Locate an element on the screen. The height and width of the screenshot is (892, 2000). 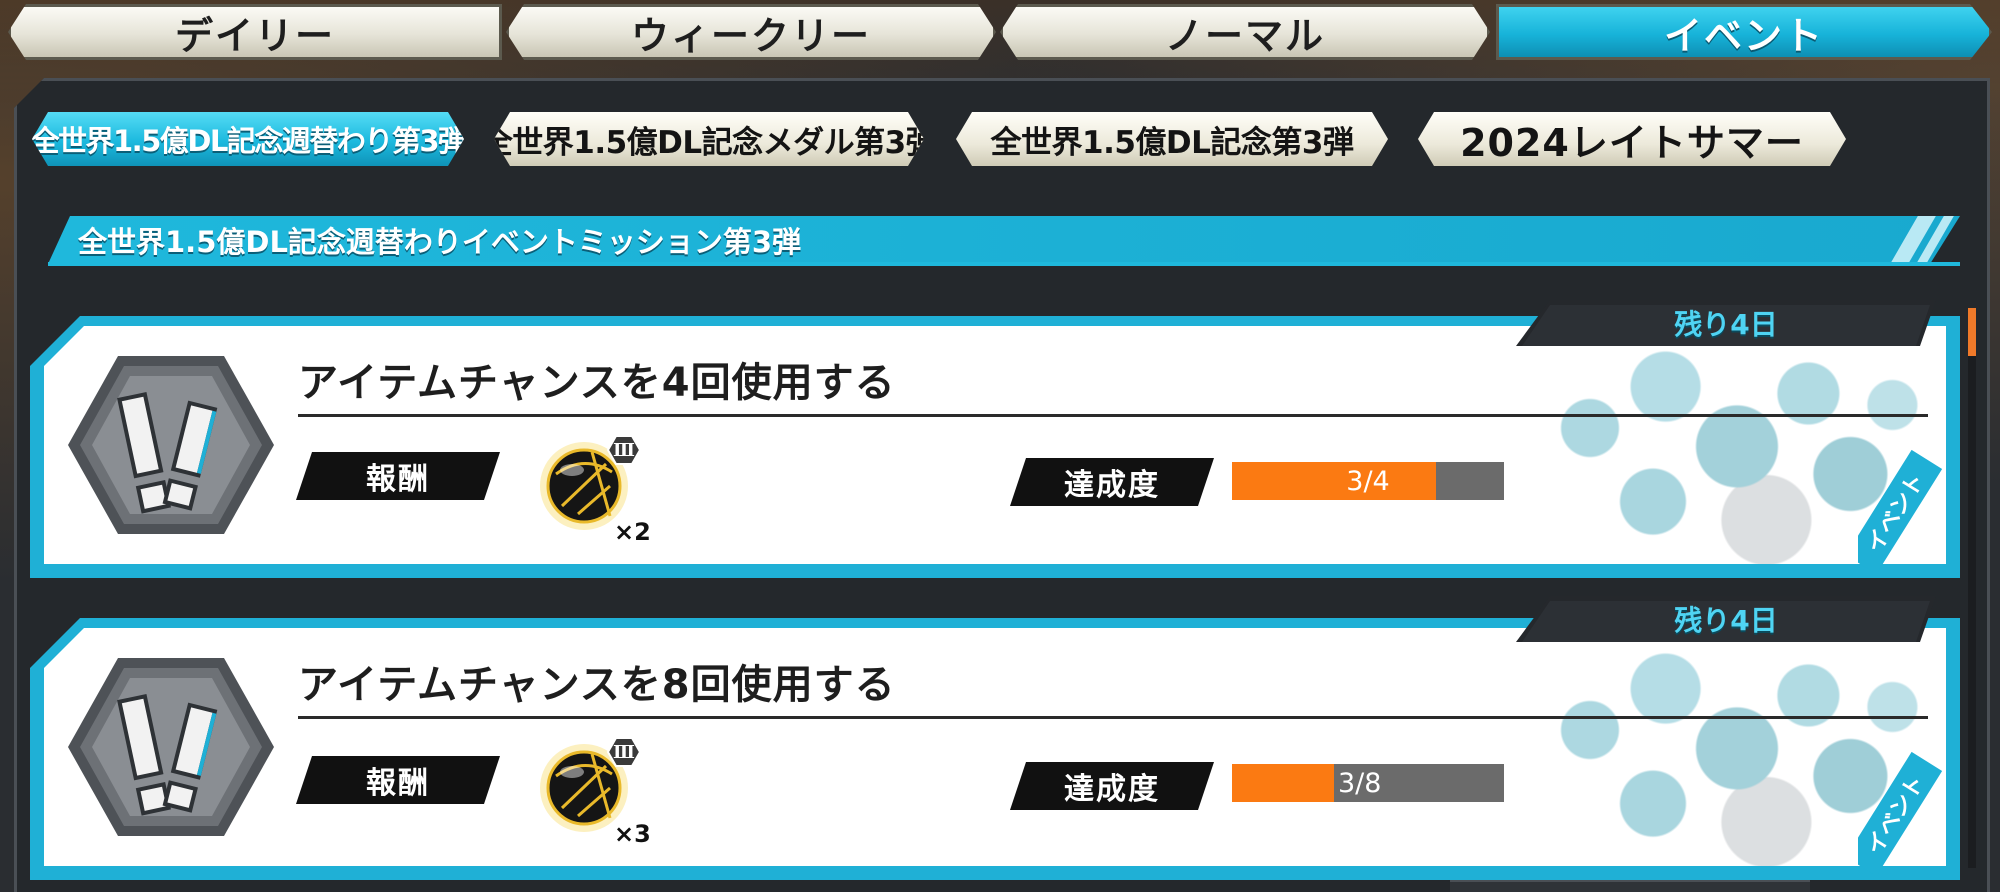
subtab-weekly-rotation-3: 全世界1.5億DL記念週替わり第3弾 is located at coordinates (248, 139).